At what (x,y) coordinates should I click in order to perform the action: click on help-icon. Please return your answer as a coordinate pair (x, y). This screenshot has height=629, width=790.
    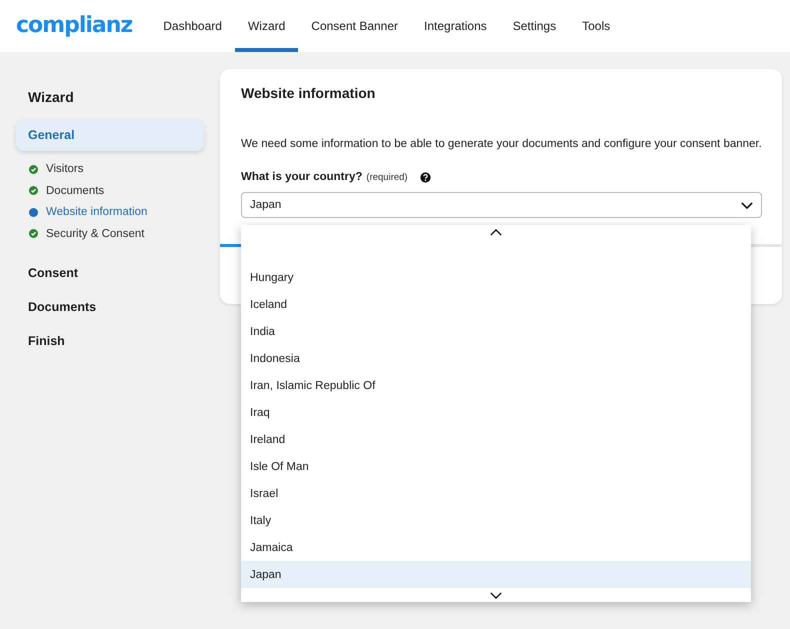
    Looking at the image, I should click on (425, 177).